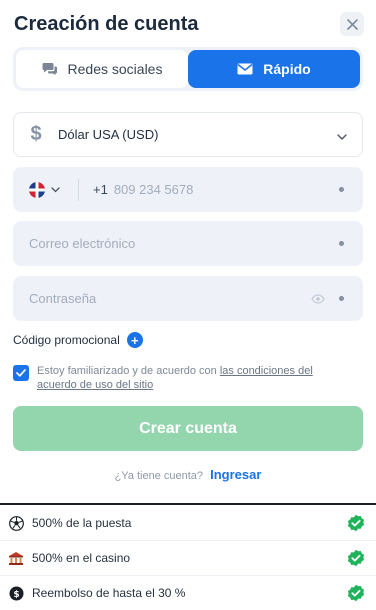 This screenshot has width=376, height=610. What do you see at coordinates (66, 340) in the screenshot?
I see `promo-code-label: Código promocional` at bounding box center [66, 340].